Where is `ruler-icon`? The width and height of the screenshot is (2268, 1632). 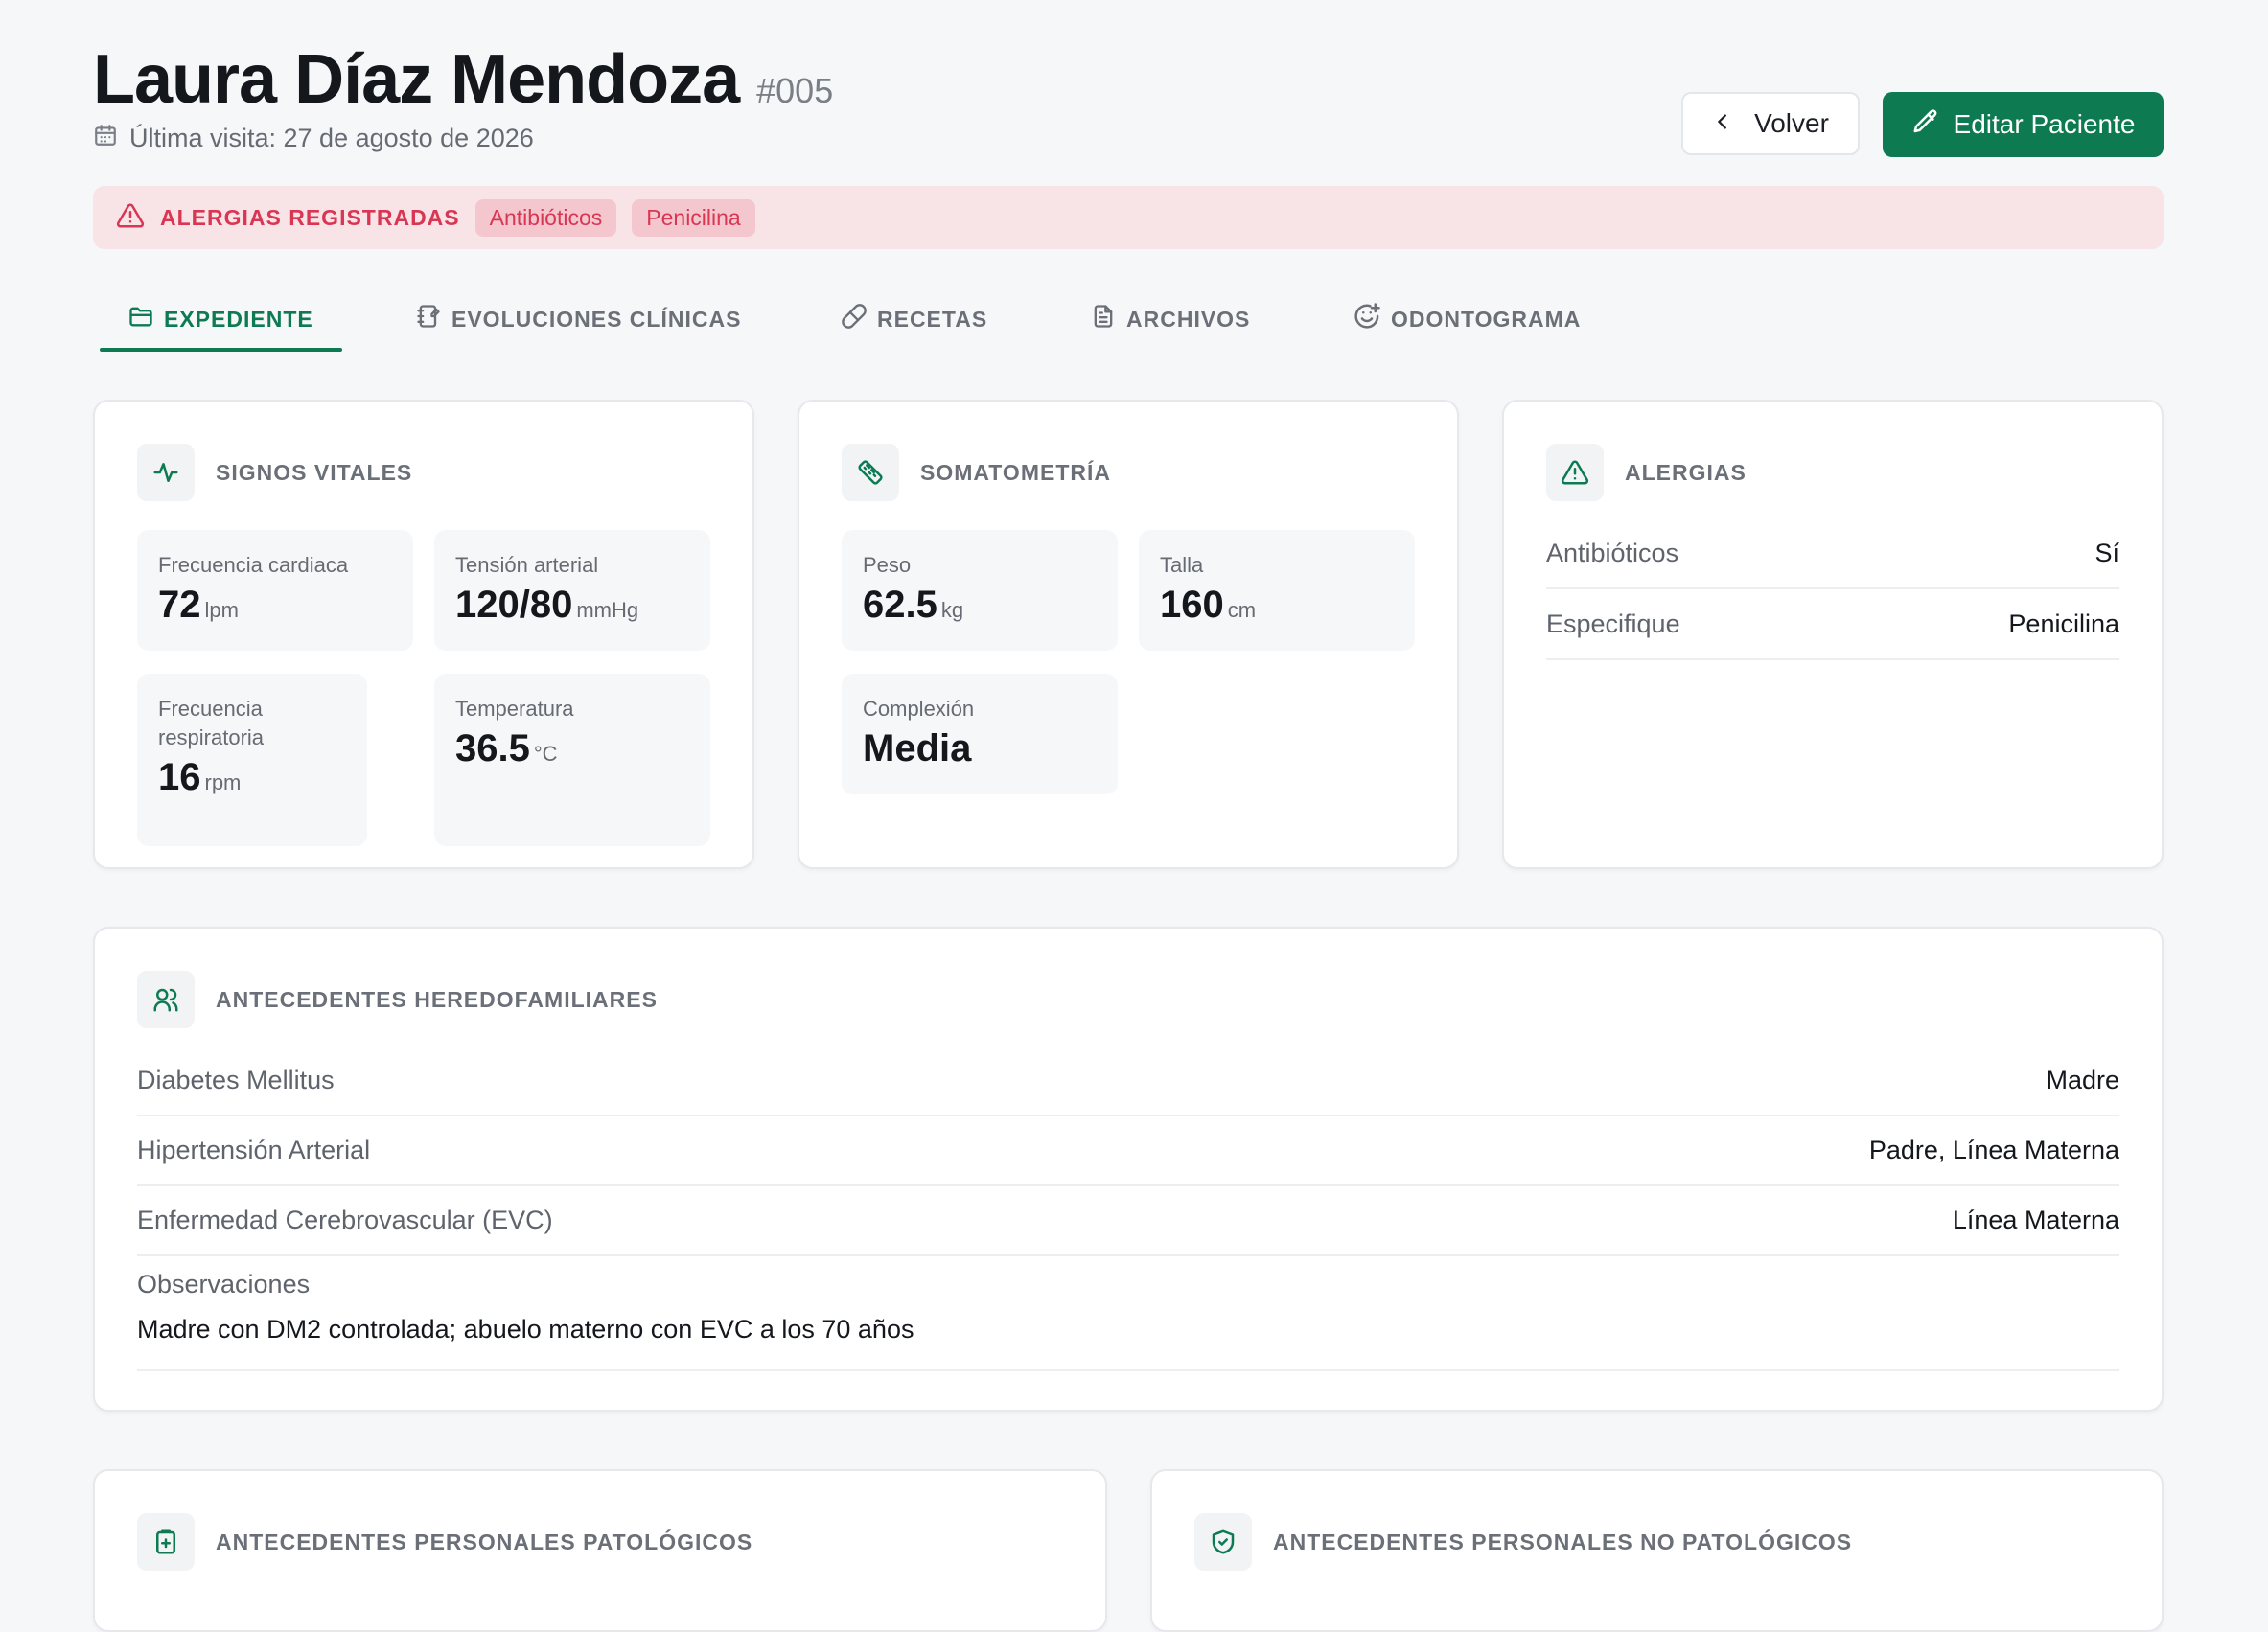
ruler-icon is located at coordinates (870, 472).